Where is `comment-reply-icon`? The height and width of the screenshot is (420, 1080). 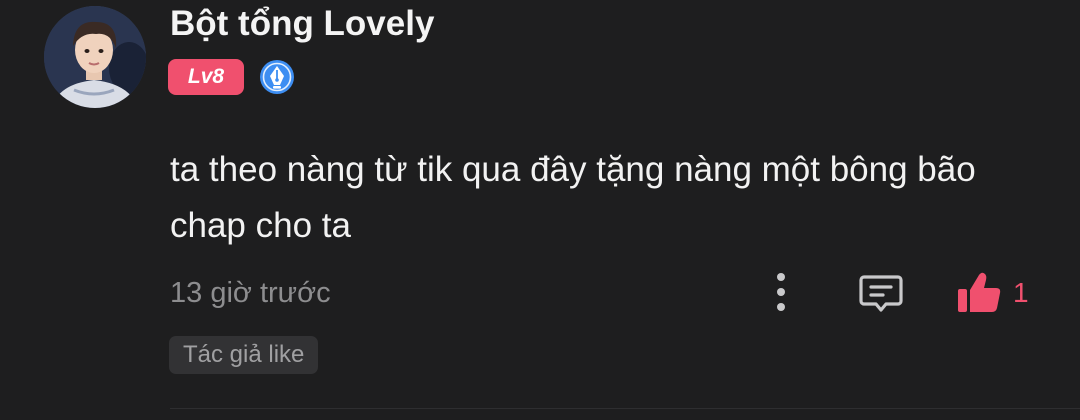 comment-reply-icon is located at coordinates (881, 293).